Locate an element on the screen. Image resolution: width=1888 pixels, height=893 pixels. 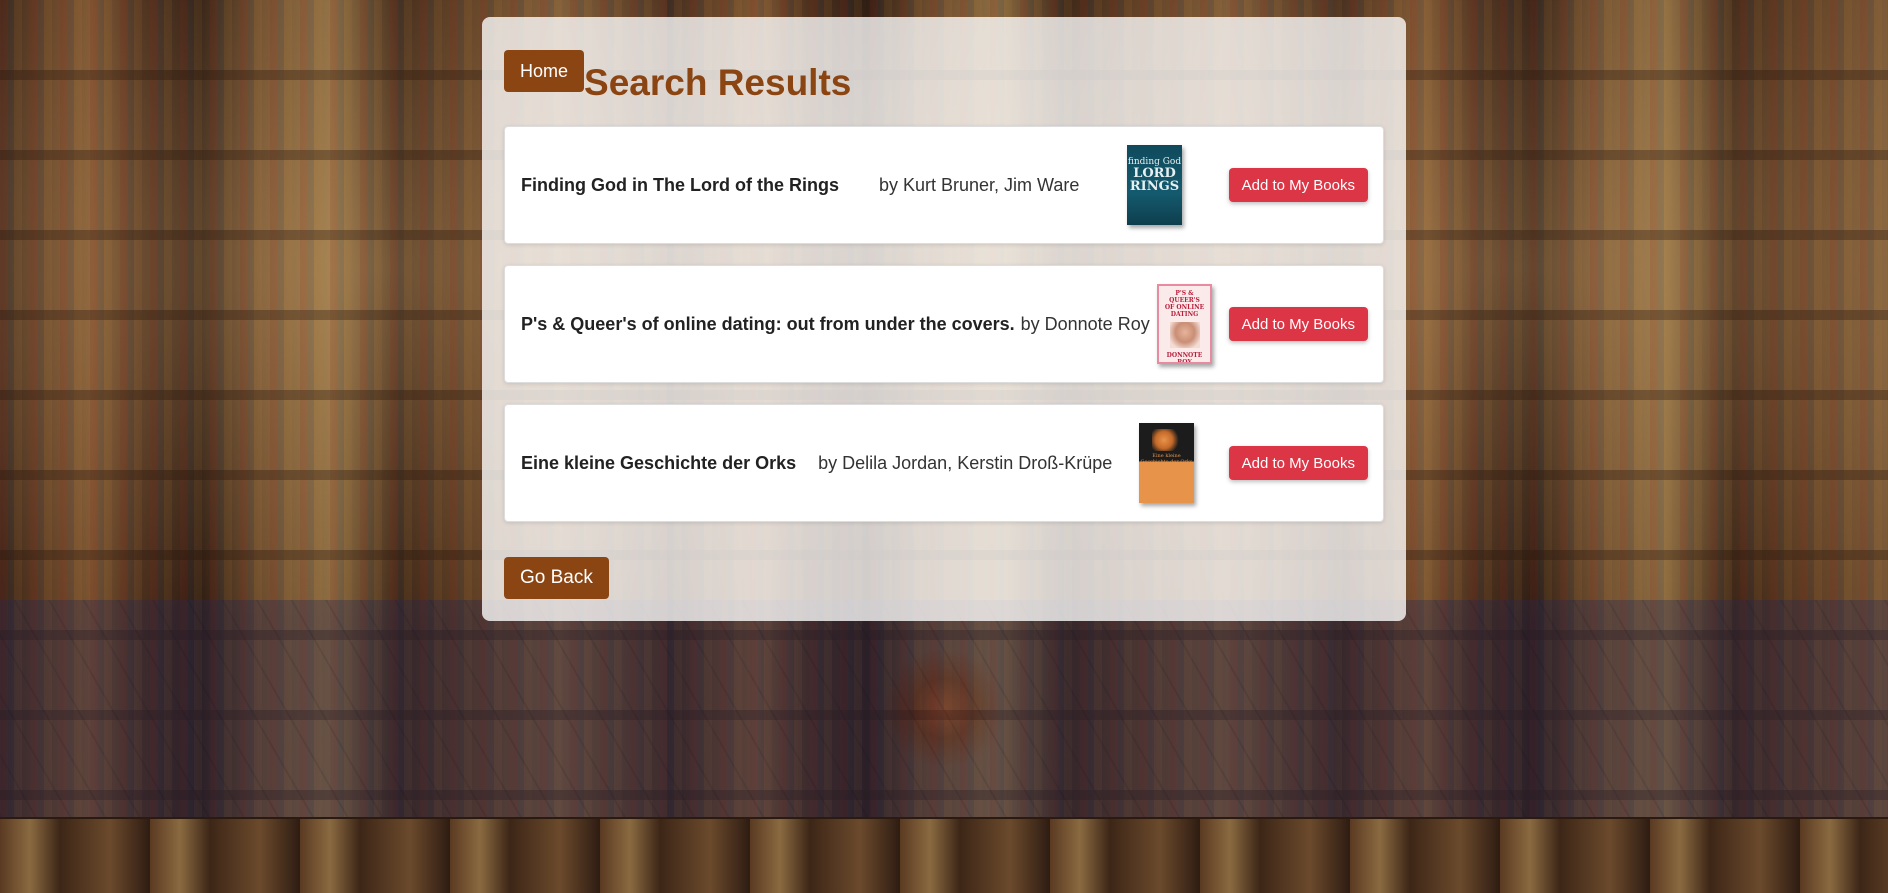
cover-text-top: Eine kleine Geschichte der Orks is located at coordinates (1166, 459).